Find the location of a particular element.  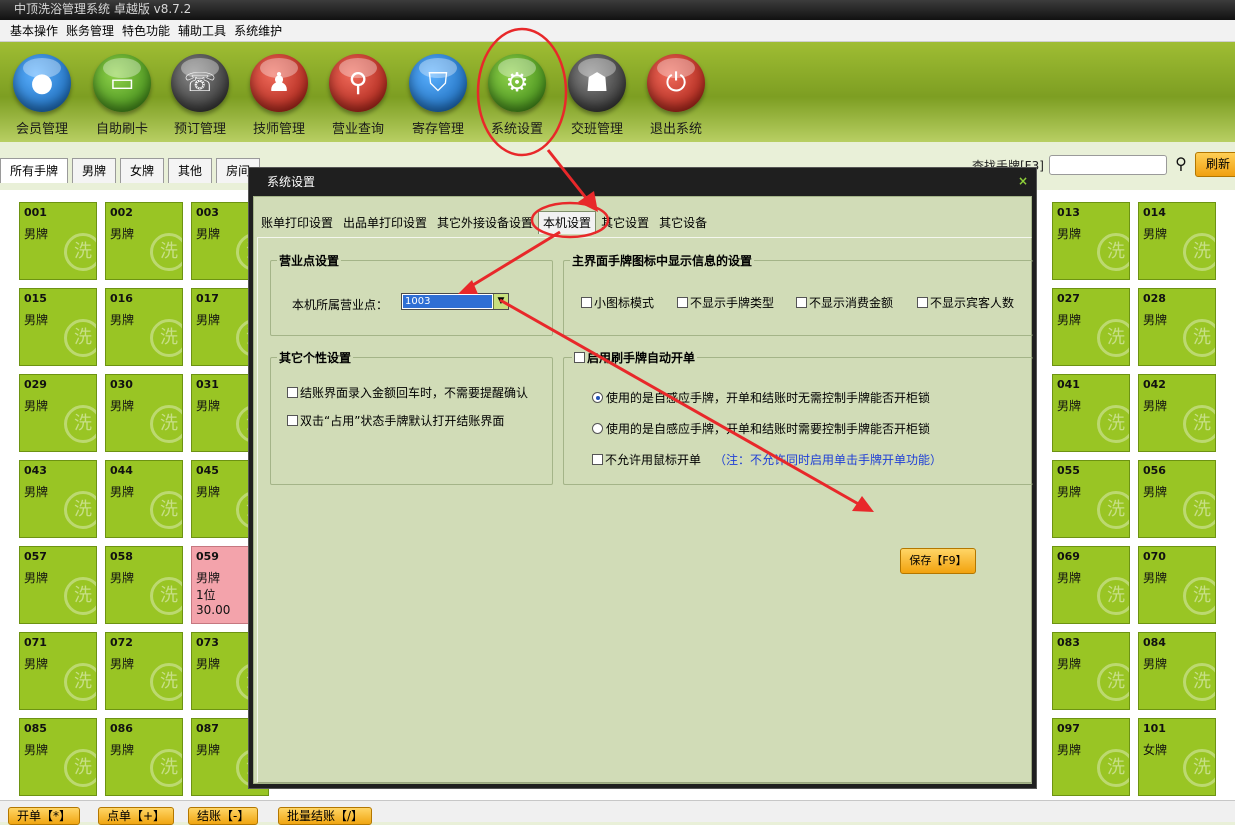

radio-need-control: 使用的是自感应手牌，开单和结账时需要控制手牌能否开柜锁 is located at coordinates (761, 428).